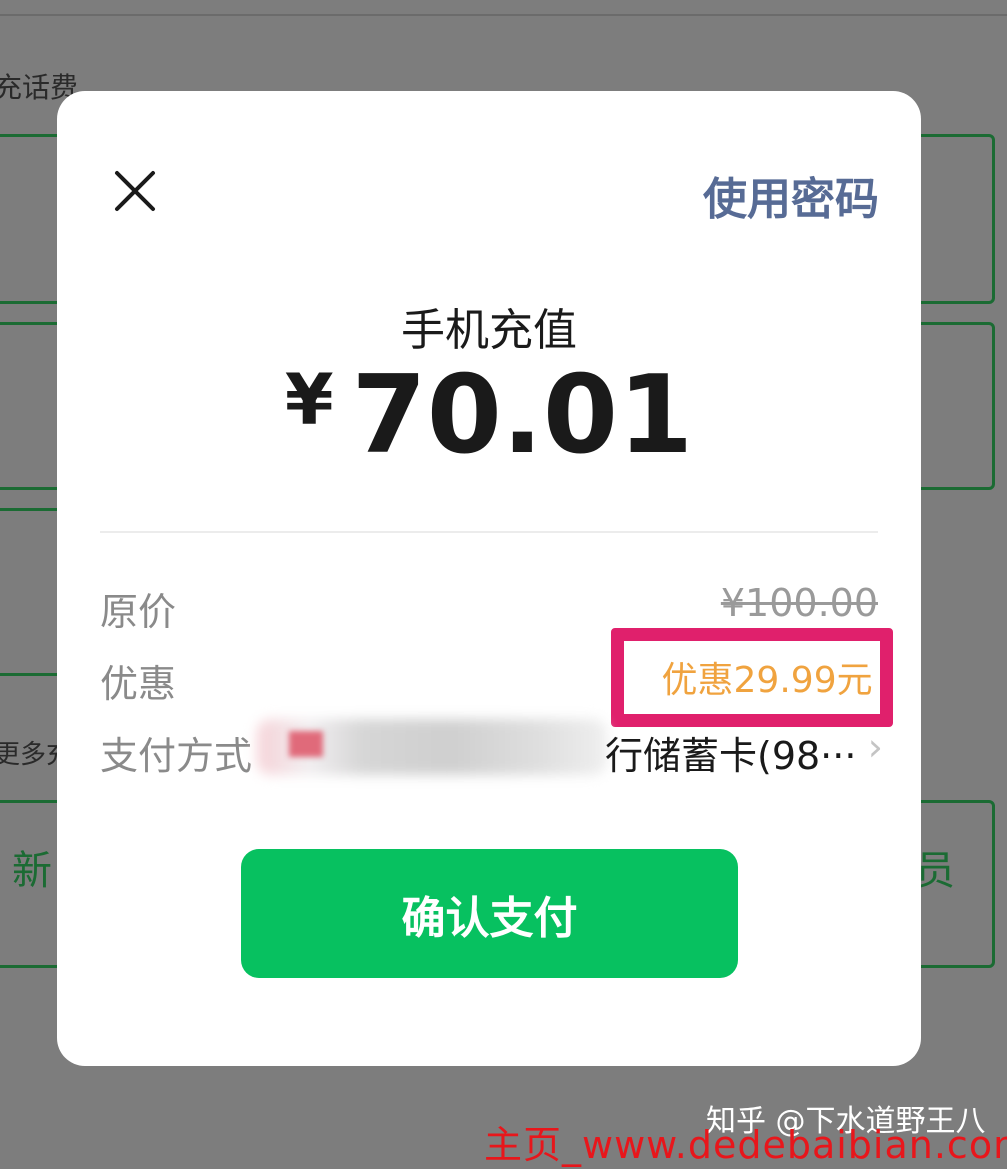 The width and height of the screenshot is (1007, 1169). I want to click on use-password-link: 使用密码, so click(791, 195).